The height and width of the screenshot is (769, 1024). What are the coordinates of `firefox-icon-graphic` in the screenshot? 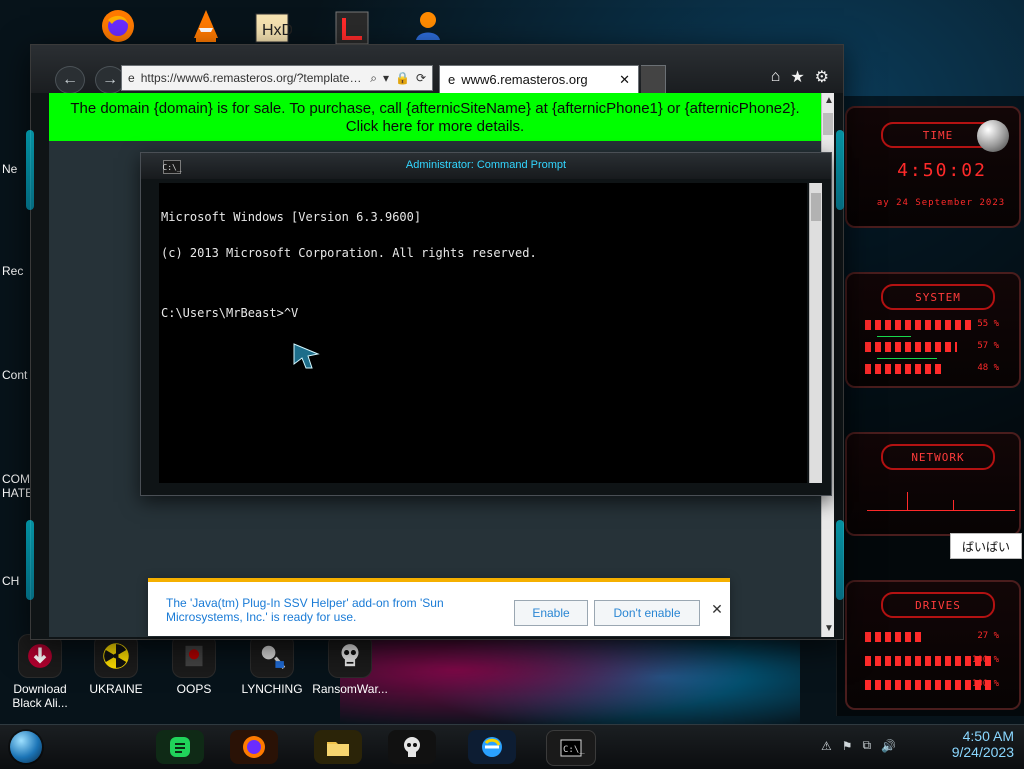 It's located at (118, 26).